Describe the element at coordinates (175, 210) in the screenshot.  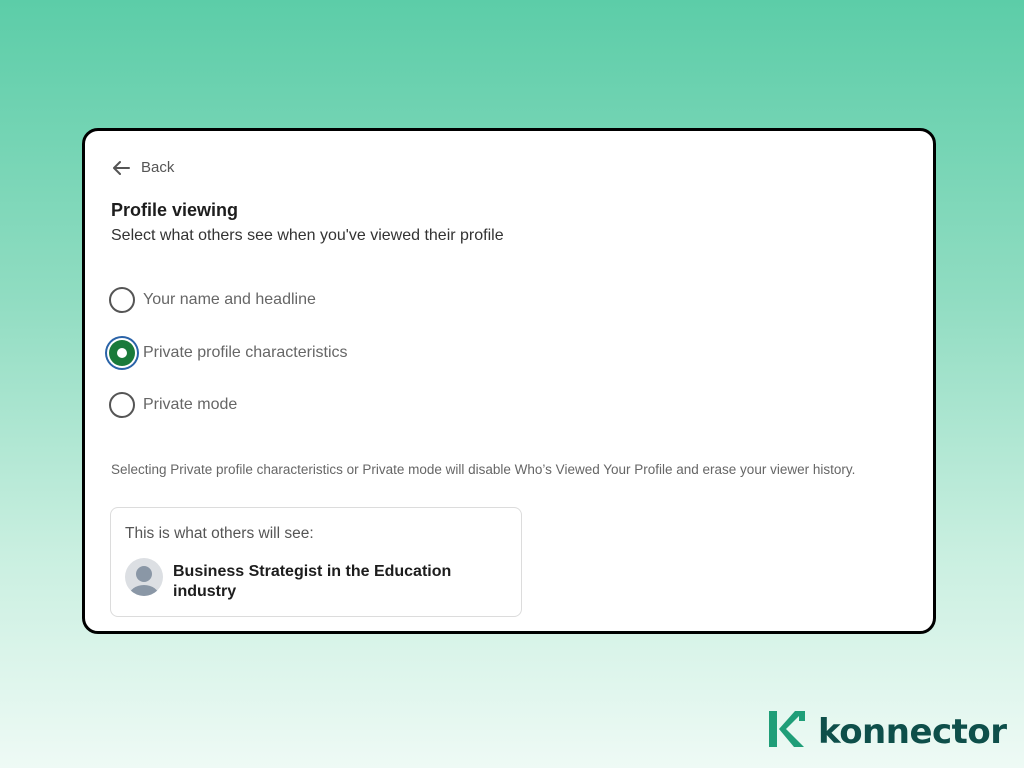
I see `page-title: Profile viewing` at that location.